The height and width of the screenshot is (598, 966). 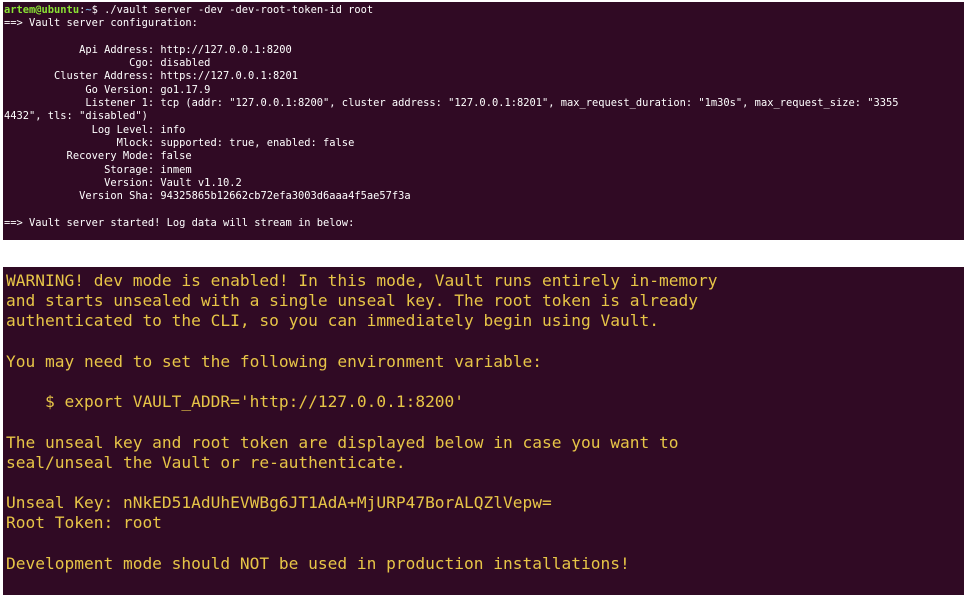 What do you see at coordinates (101, 23) in the screenshot?
I see `output-line: ==> Vault server configuration:` at bounding box center [101, 23].